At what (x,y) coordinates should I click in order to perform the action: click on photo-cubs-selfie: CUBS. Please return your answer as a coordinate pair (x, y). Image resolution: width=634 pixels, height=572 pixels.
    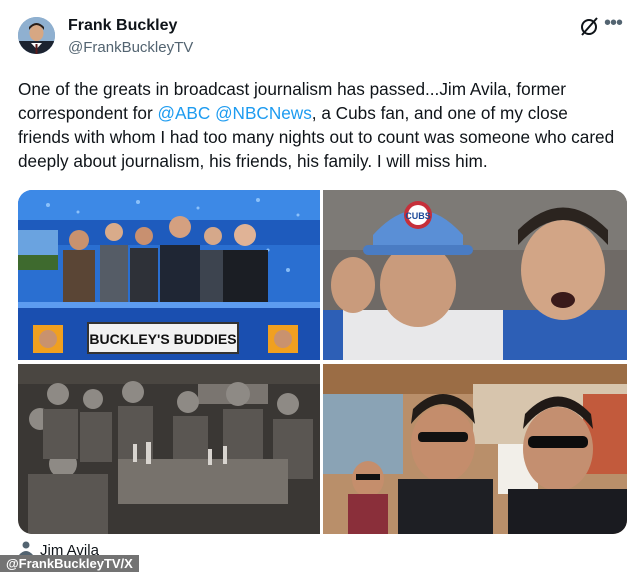
    Looking at the image, I should click on (475, 275).